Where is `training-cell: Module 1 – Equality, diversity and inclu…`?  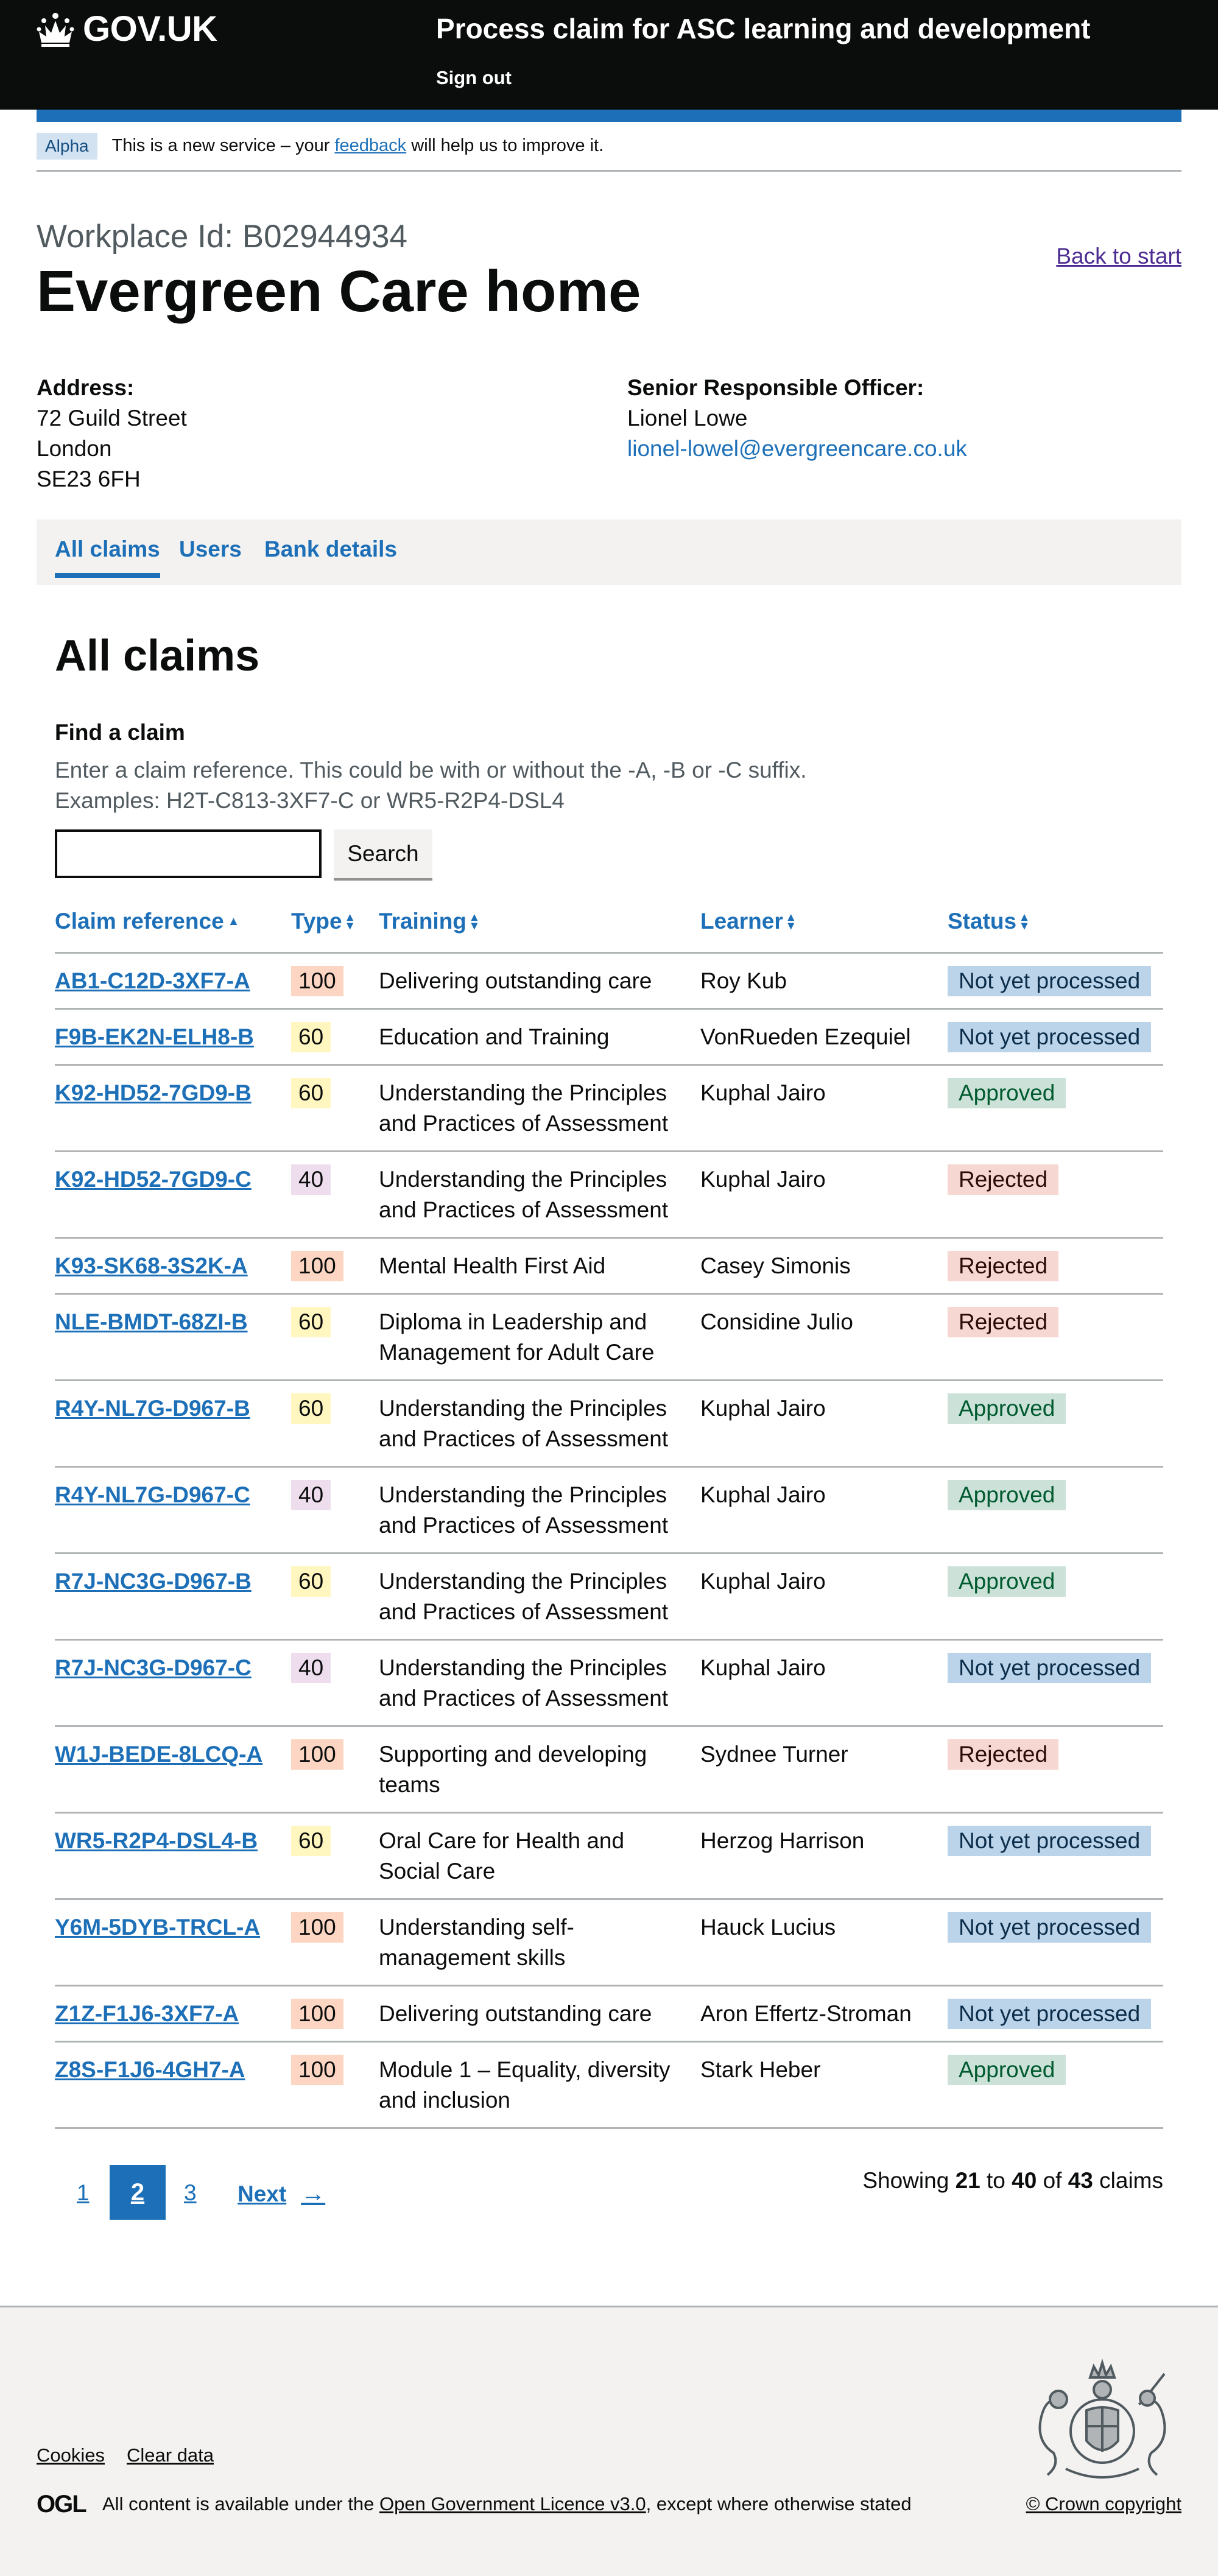
training-cell: Module 1 – Equality, diversity and inclu… is located at coordinates (525, 2085).